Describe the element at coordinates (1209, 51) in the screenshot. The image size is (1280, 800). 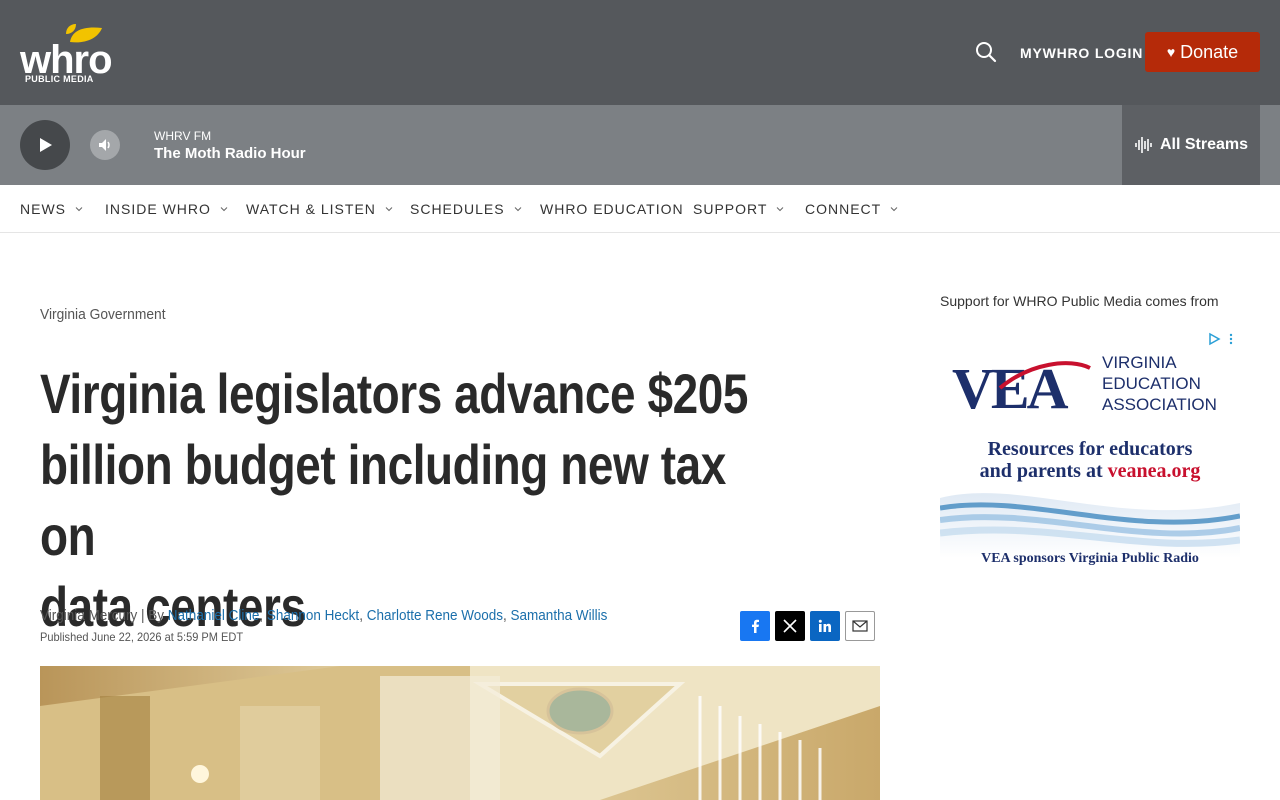
I see `donate-label: Donate` at that location.